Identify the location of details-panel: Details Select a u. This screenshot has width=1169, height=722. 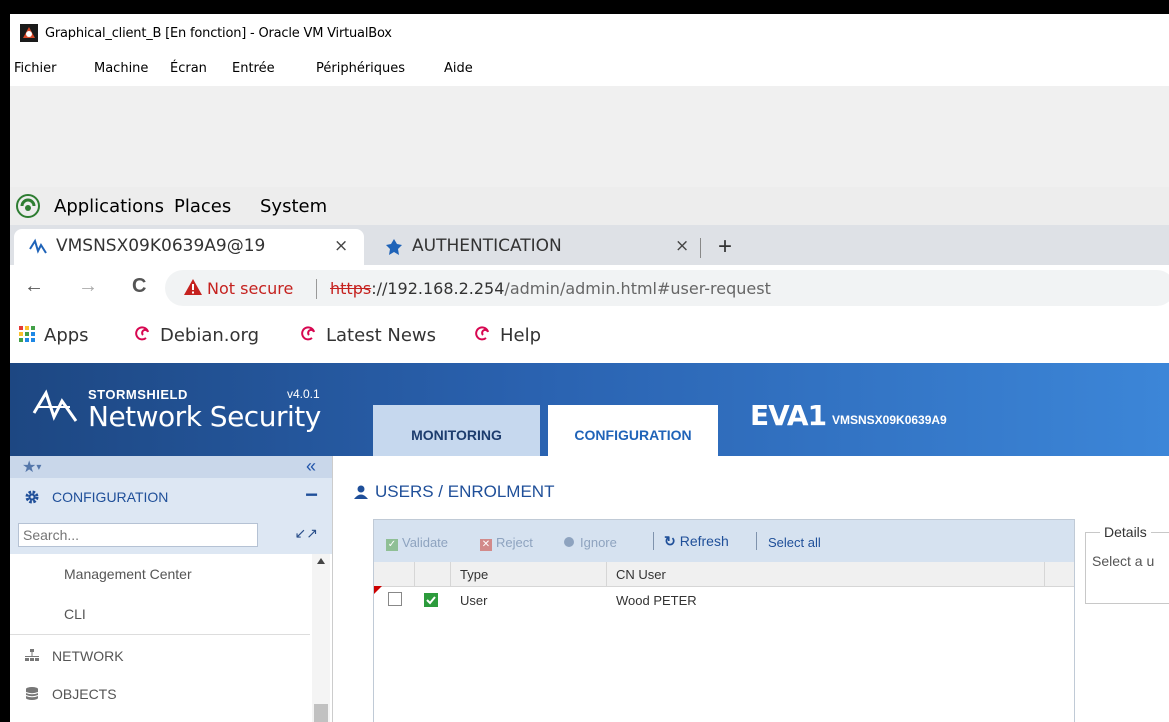
(1127, 564).